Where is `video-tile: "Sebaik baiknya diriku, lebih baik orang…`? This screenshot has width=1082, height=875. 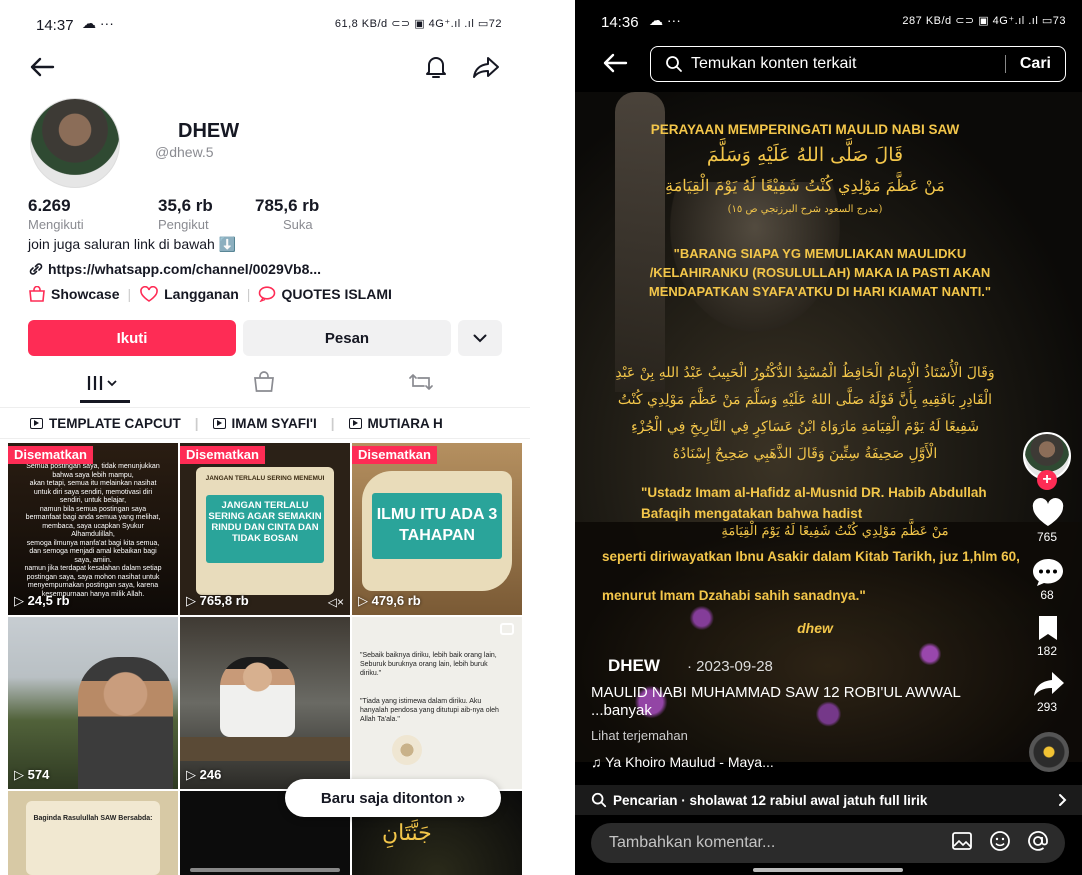 video-tile: "Sebaik baiknya diriku, lebih baik orang… is located at coordinates (437, 703).